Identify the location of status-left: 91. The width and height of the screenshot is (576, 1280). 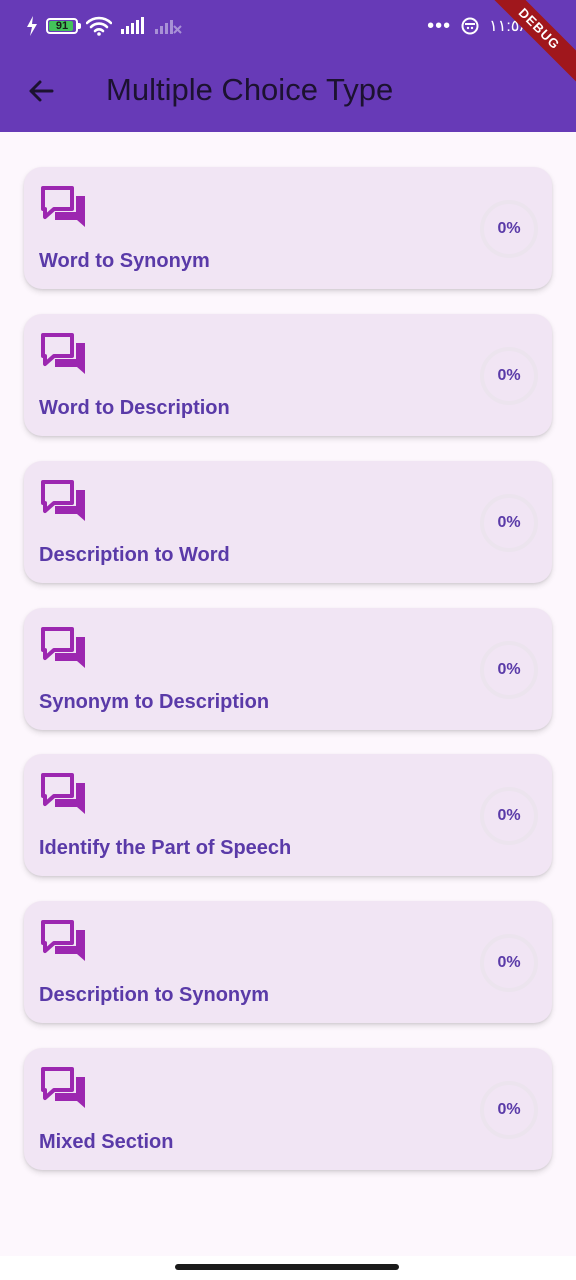
(104, 26).